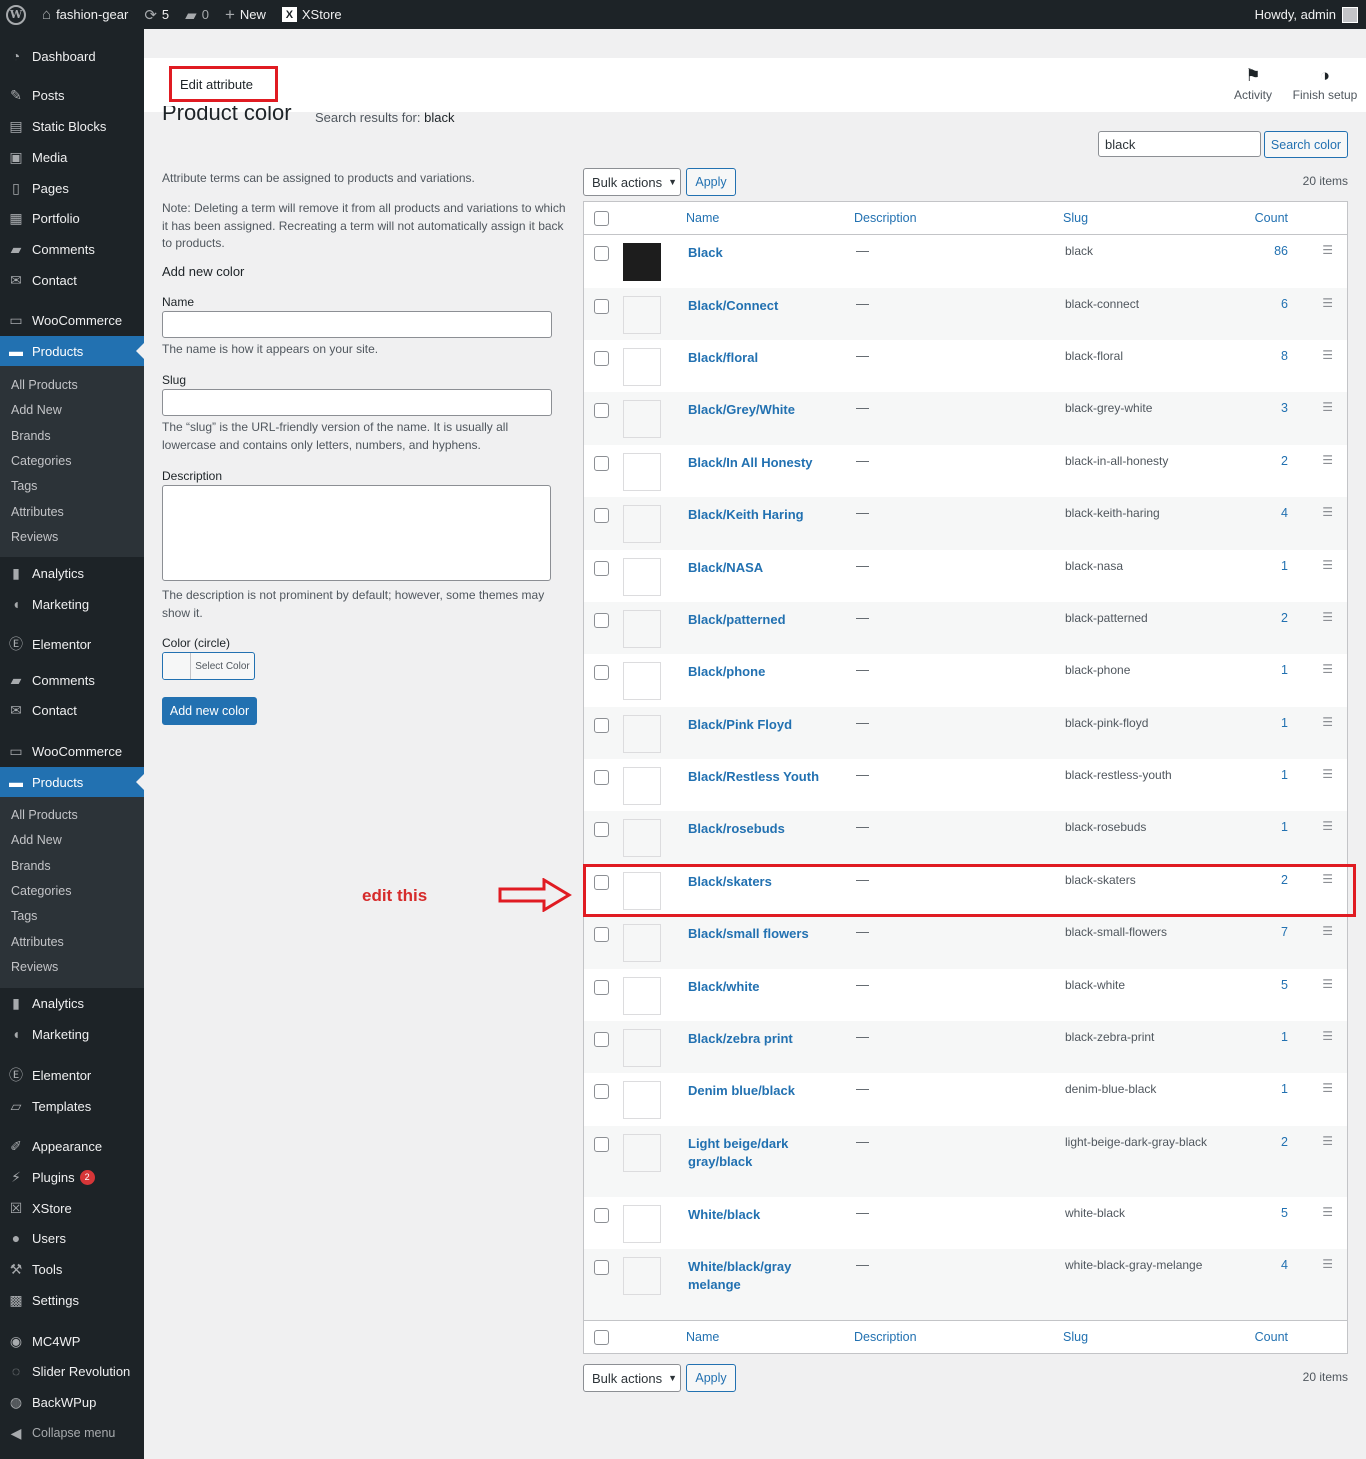  I want to click on sidebar-item-media: ▣ Media, so click(72, 157).